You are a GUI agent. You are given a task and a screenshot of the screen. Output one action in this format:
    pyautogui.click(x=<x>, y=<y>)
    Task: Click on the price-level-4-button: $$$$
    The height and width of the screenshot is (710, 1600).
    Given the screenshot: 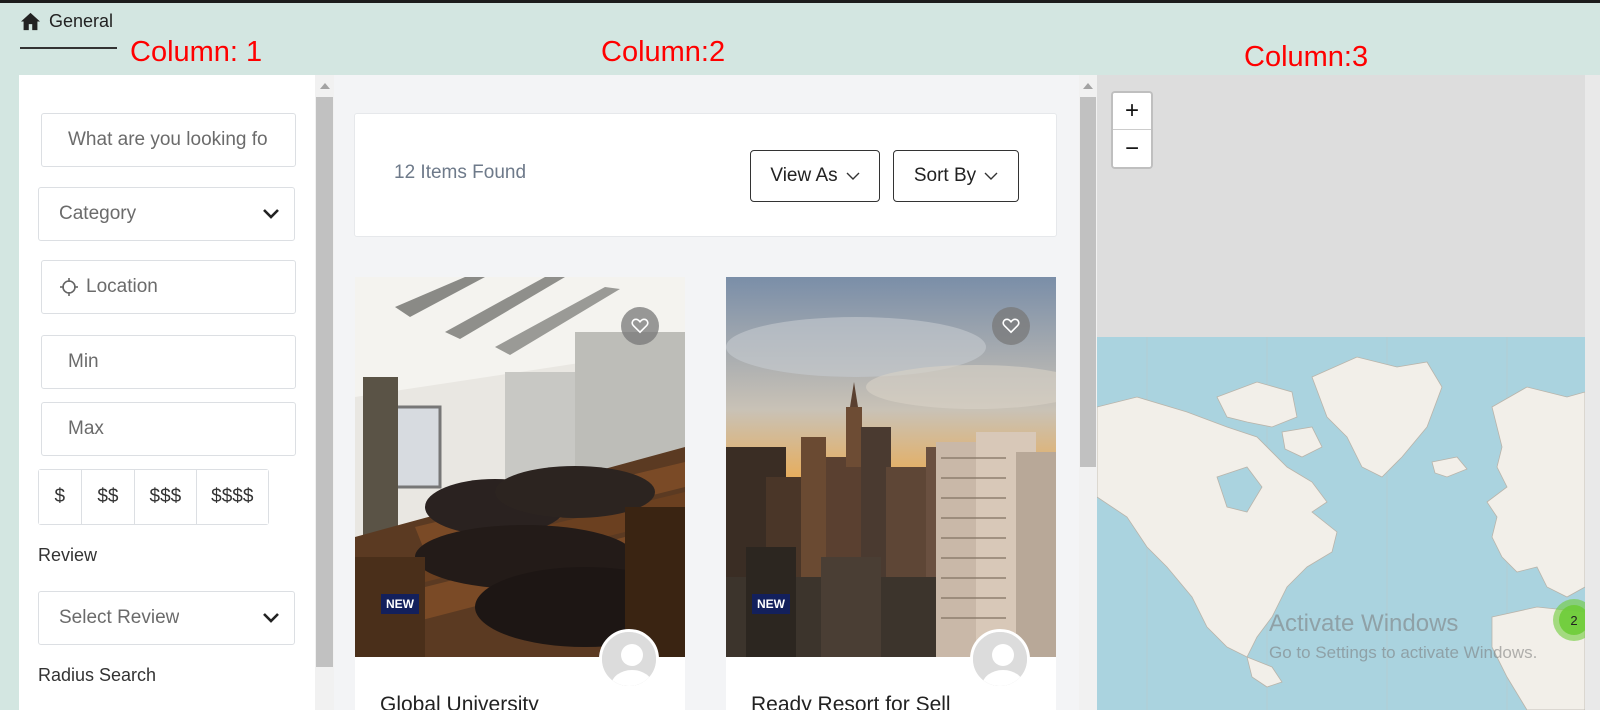 What is the action you would take?
    pyautogui.click(x=232, y=497)
    